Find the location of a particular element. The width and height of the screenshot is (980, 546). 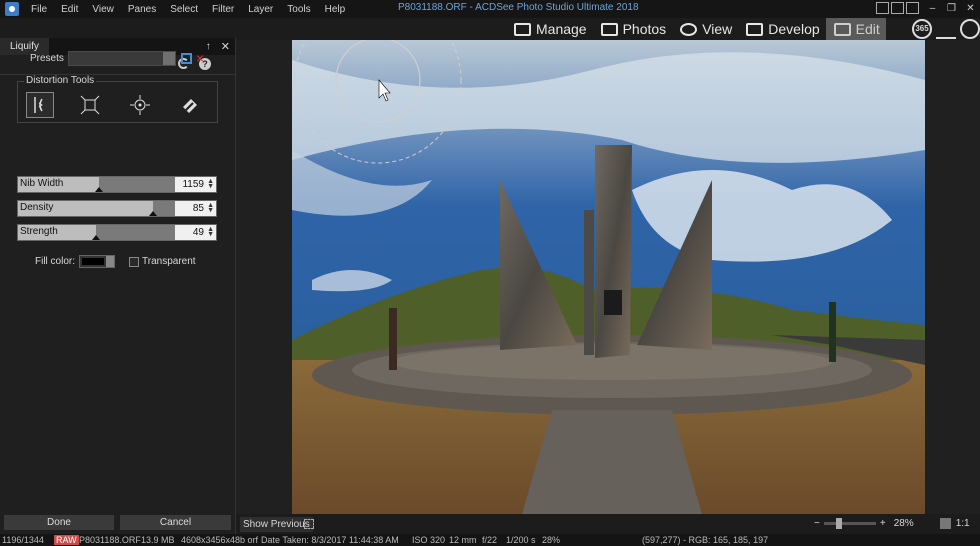

eraser-icon is located at coordinates (190, 106).